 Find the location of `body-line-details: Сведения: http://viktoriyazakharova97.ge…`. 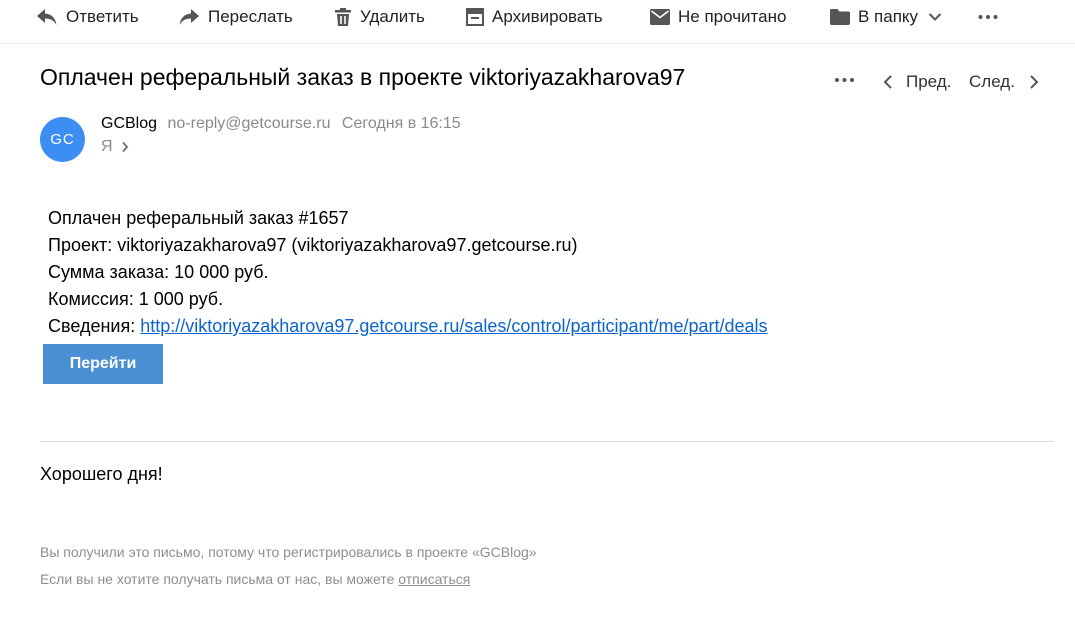

body-line-details: Сведения: http://viktoriyazakharova97.ge… is located at coordinates (408, 326).